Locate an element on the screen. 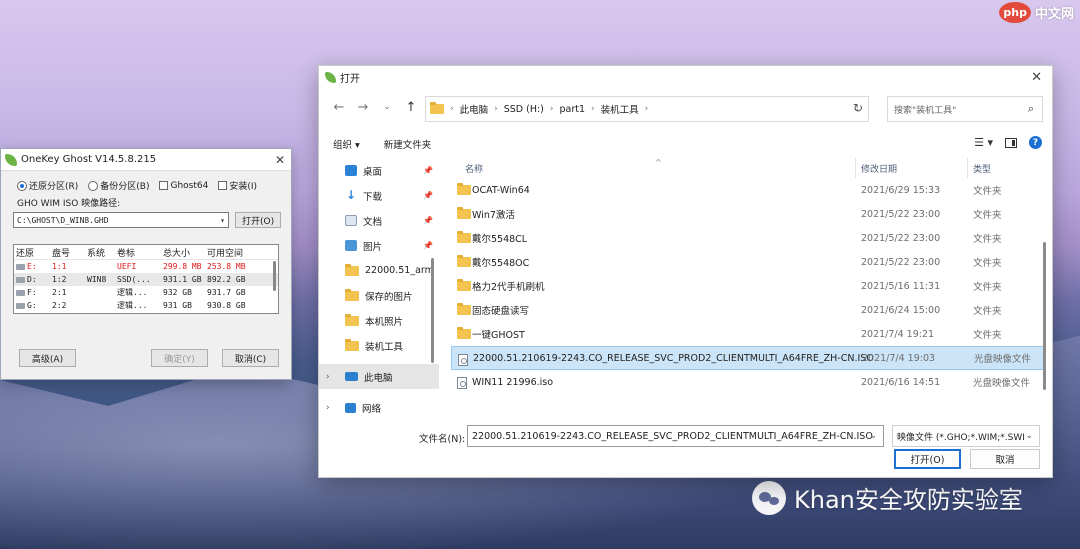  image-path-row: C:\GHOST\D_WIN8.GHD ▾ 打开(O) is located at coordinates (146, 218).